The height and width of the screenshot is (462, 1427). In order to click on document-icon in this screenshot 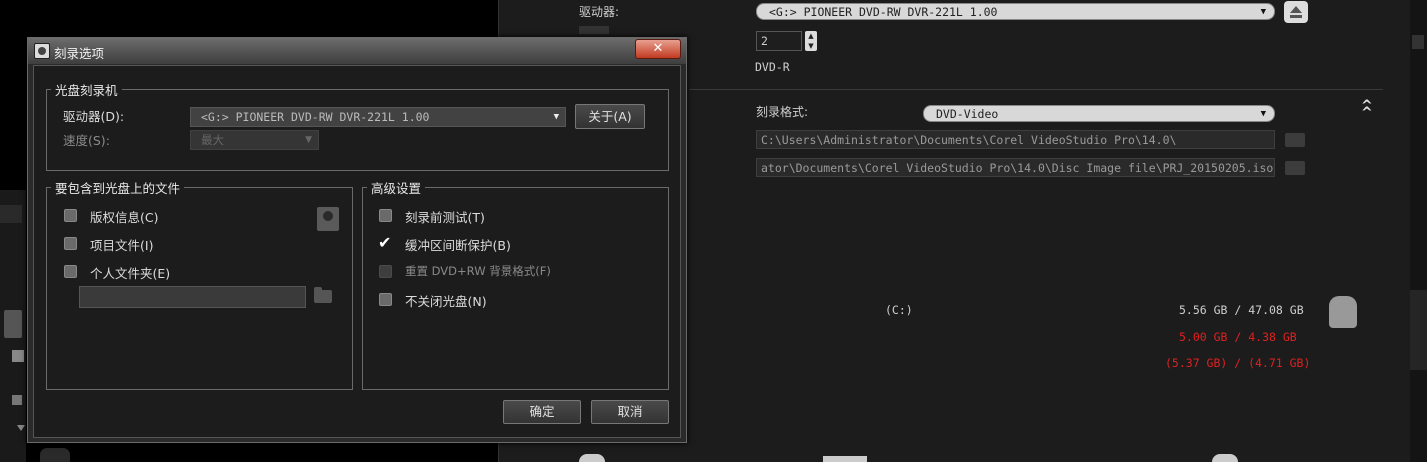, I will do `click(328, 219)`.